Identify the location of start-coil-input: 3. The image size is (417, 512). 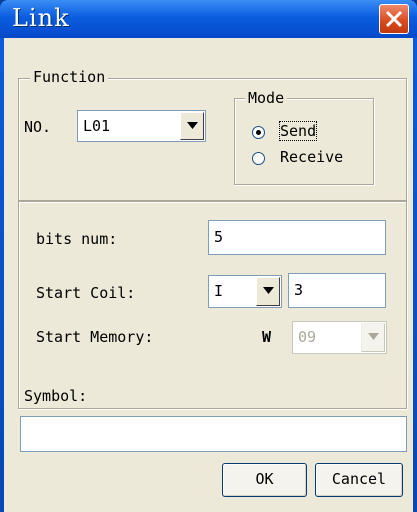
(337, 290).